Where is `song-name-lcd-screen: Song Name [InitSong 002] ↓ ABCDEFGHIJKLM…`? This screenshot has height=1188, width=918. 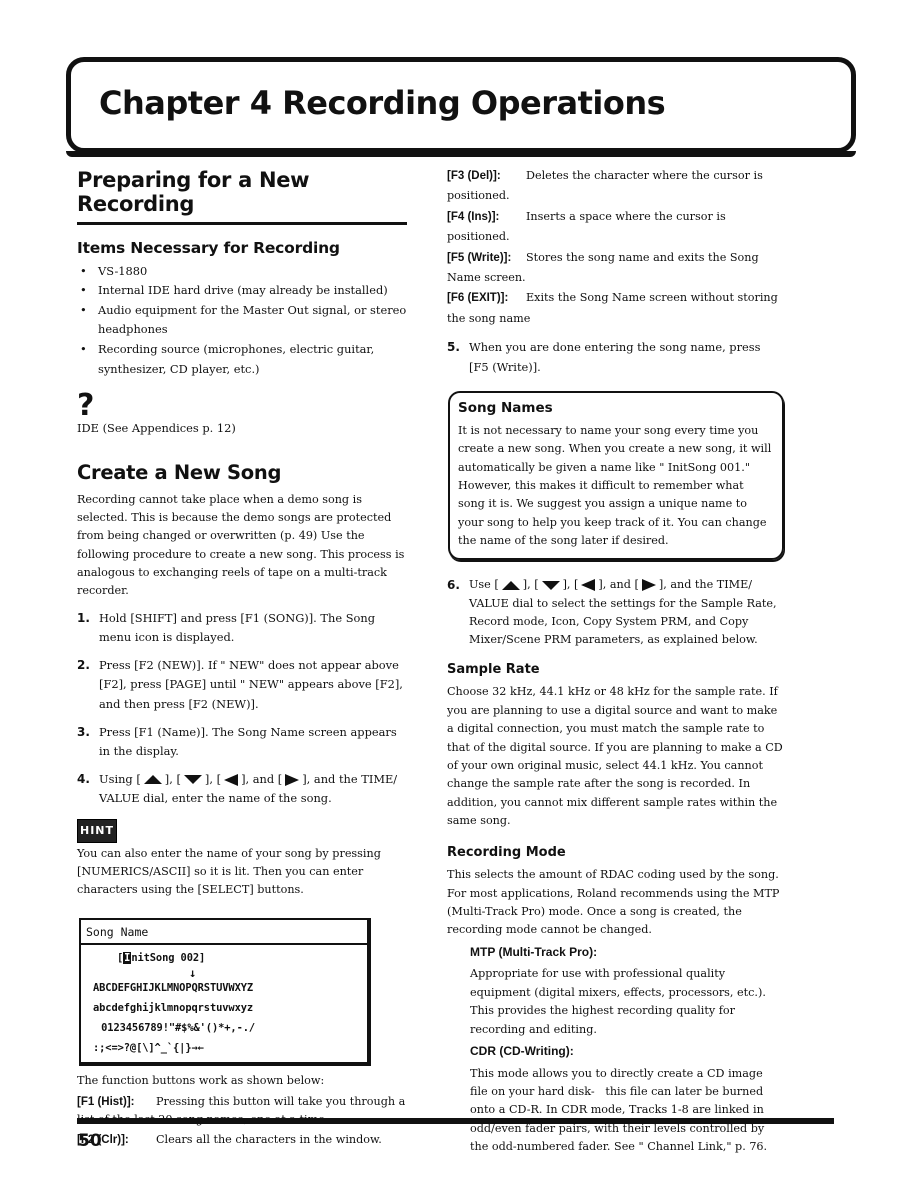
song-name-lcd-screen: Song Name [InitSong 002] ↓ ABCDEFGHIJKLM… is located at coordinates (225, 992).